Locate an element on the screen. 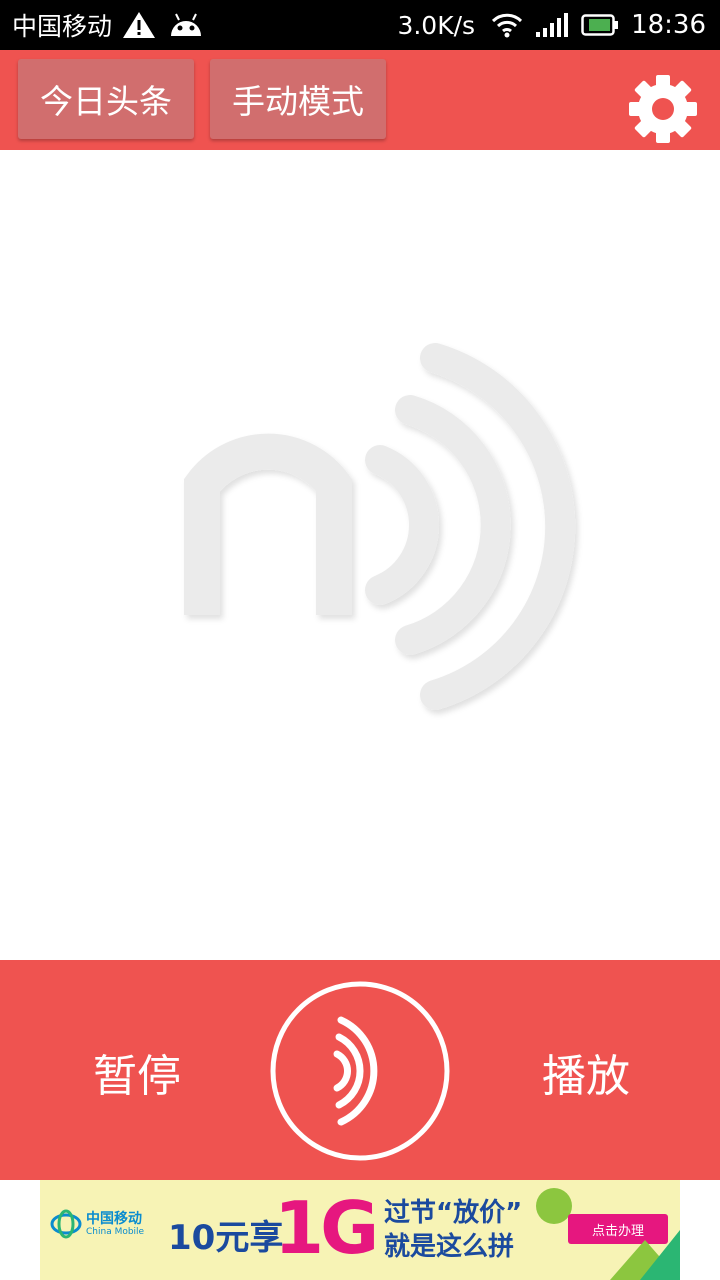  carrier-label: 中国移动 is located at coordinates (62, 26).